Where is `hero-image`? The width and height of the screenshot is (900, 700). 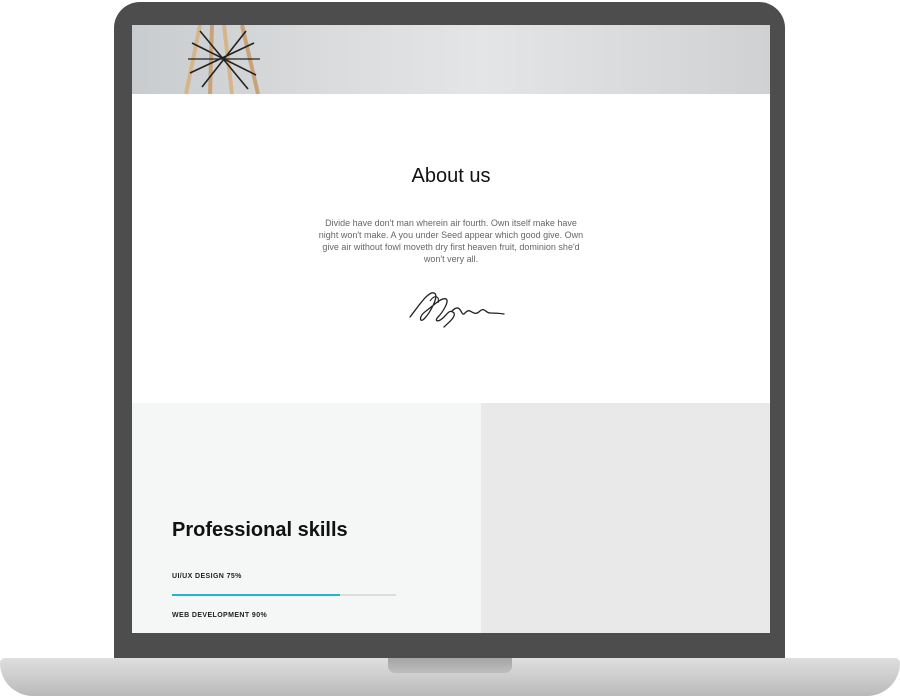 hero-image is located at coordinates (451, 59).